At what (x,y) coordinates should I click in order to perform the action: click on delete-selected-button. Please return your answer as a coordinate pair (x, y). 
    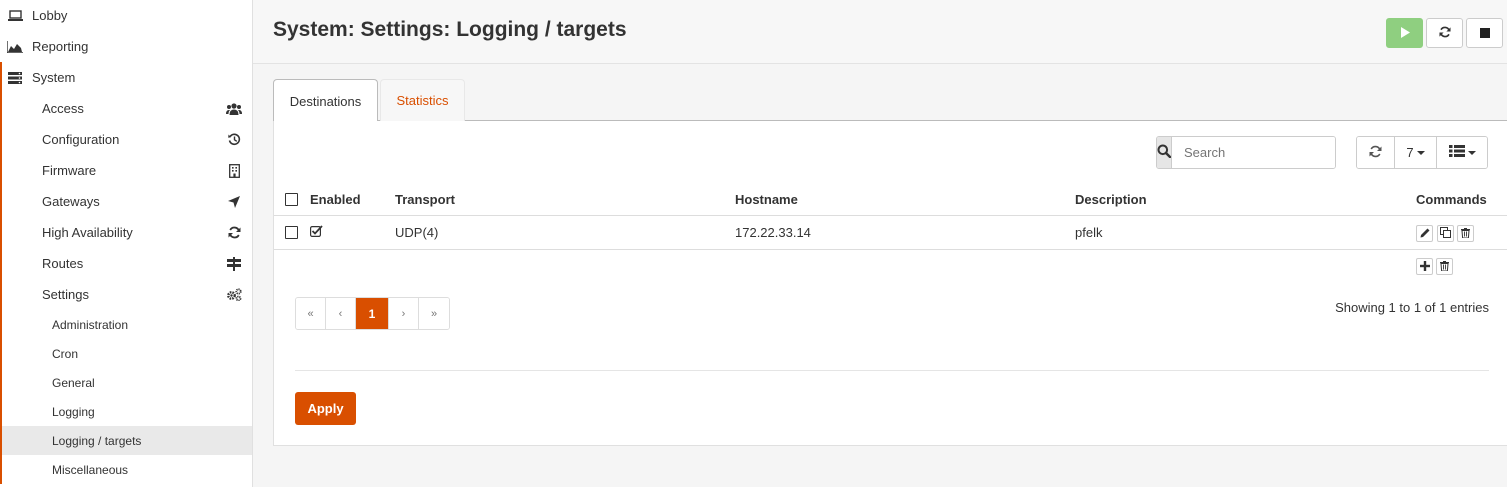
    Looking at the image, I should click on (1444, 266).